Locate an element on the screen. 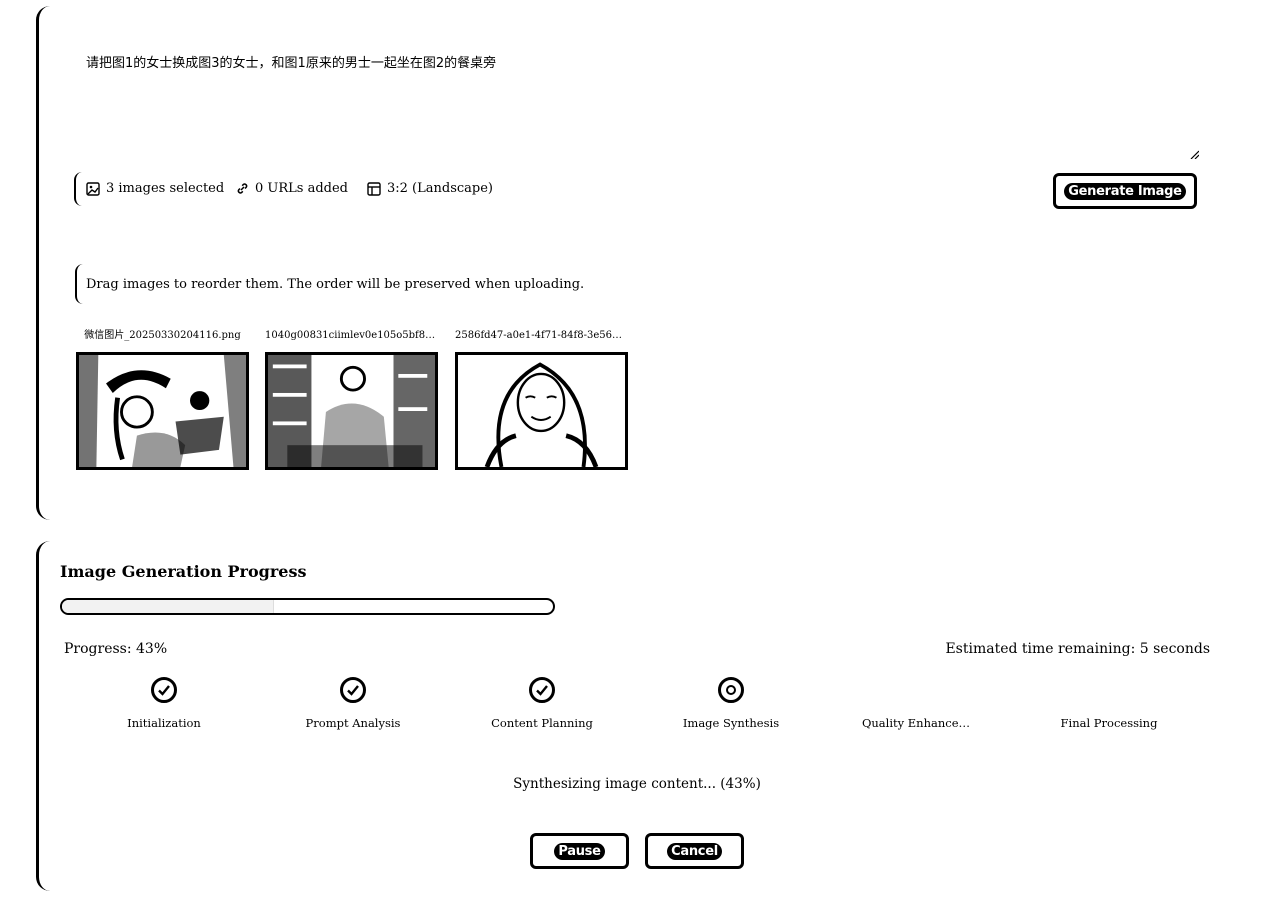 This screenshot has width=1279, height=905. resize-grip-icon is located at coordinates (1194, 154).